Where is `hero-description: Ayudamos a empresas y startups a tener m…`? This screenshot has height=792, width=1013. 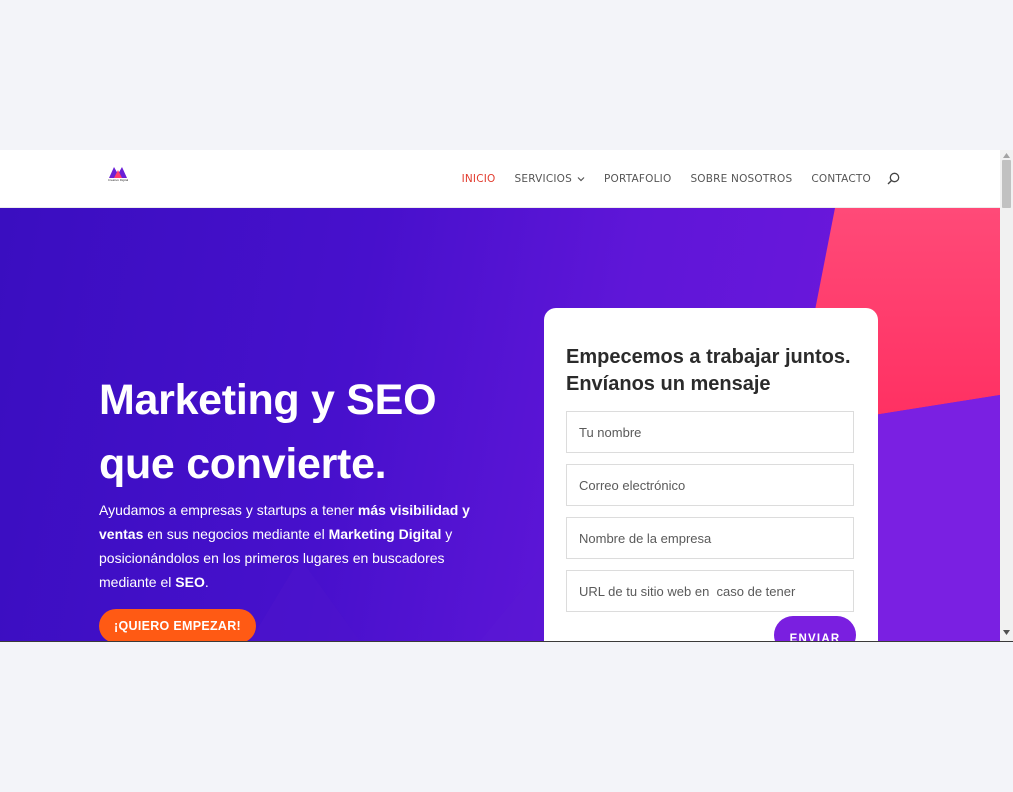 hero-description: Ayudamos a empresas y startups a tener m… is located at coordinates (289, 546).